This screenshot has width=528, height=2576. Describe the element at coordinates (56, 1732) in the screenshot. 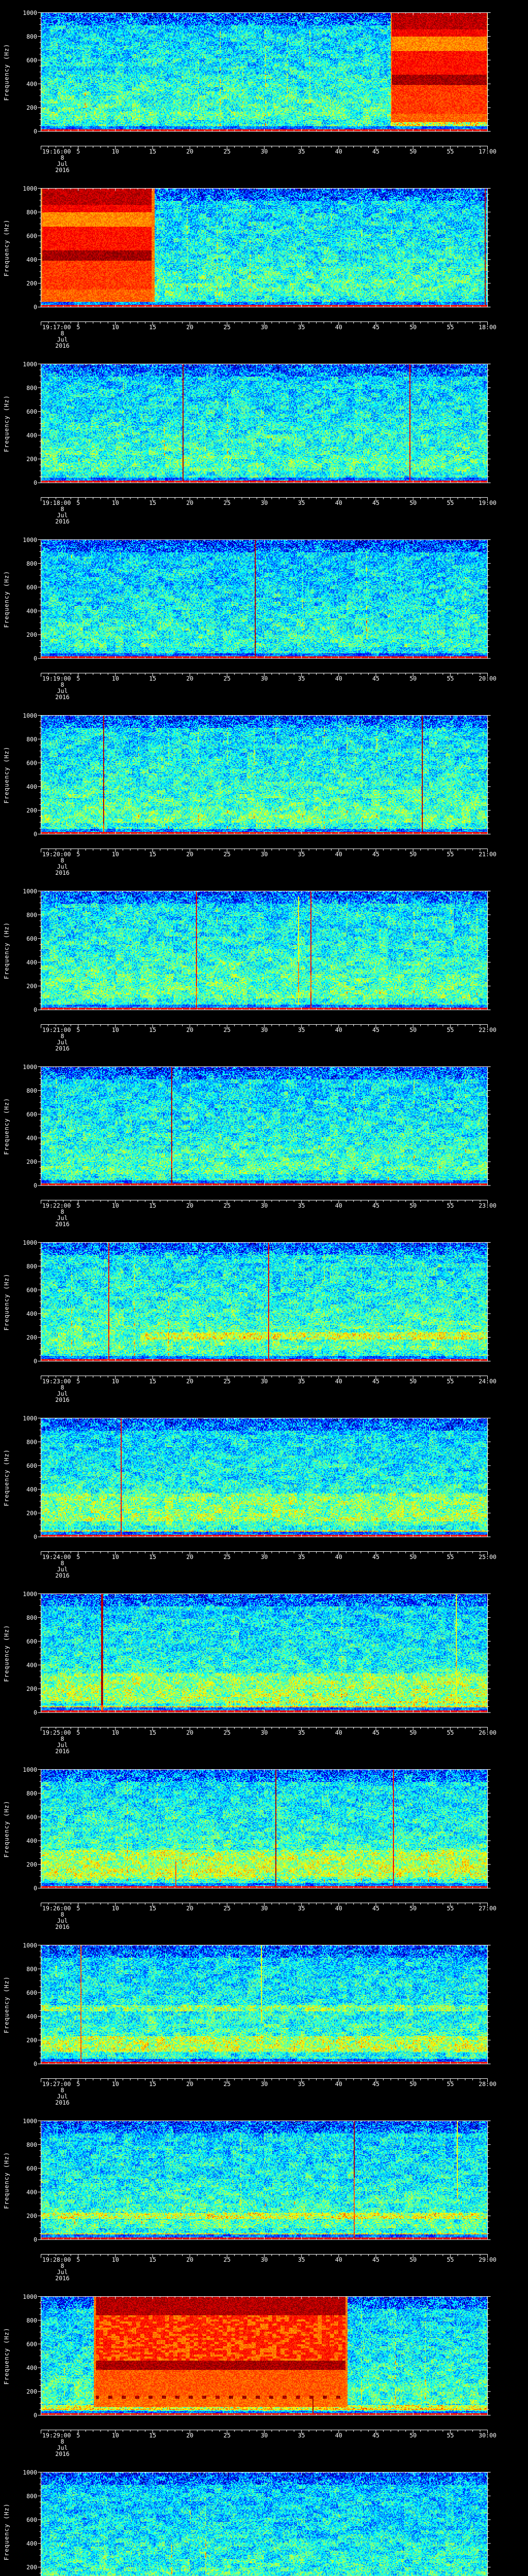

I see `x-axis-start-time: 19:25:00` at that location.